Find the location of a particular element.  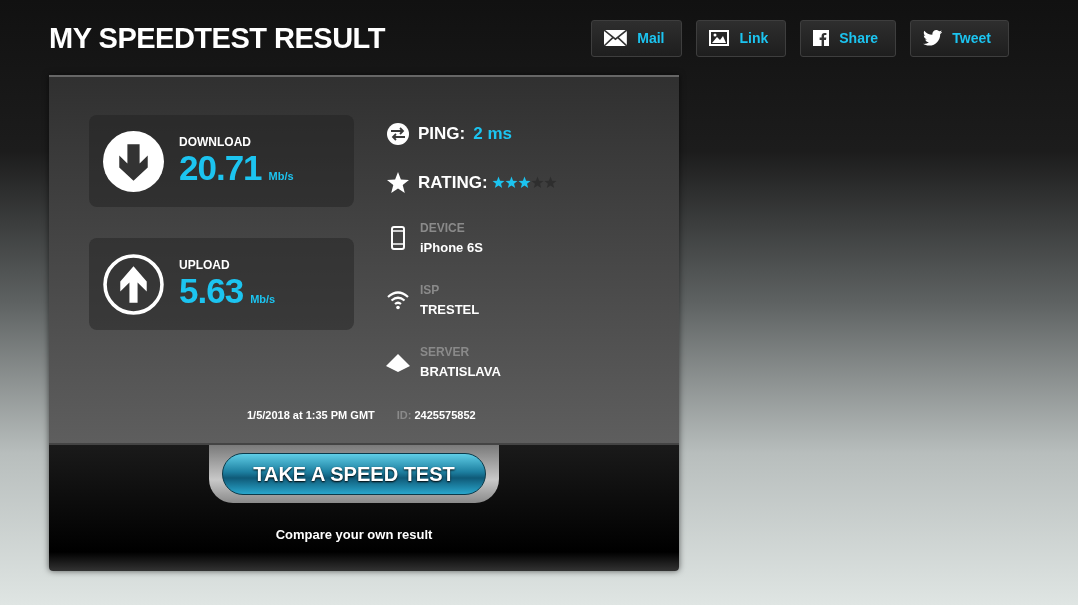

ping-label: PING: is located at coordinates (442, 133).